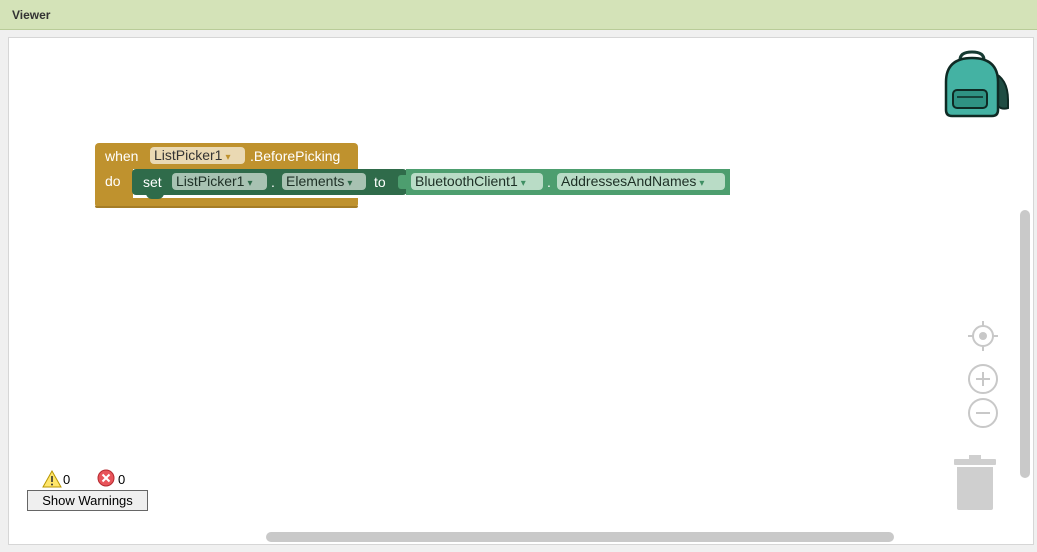 This screenshot has height=552, width=1037. What do you see at coordinates (106, 478) in the screenshot?
I see `error-icon` at bounding box center [106, 478].